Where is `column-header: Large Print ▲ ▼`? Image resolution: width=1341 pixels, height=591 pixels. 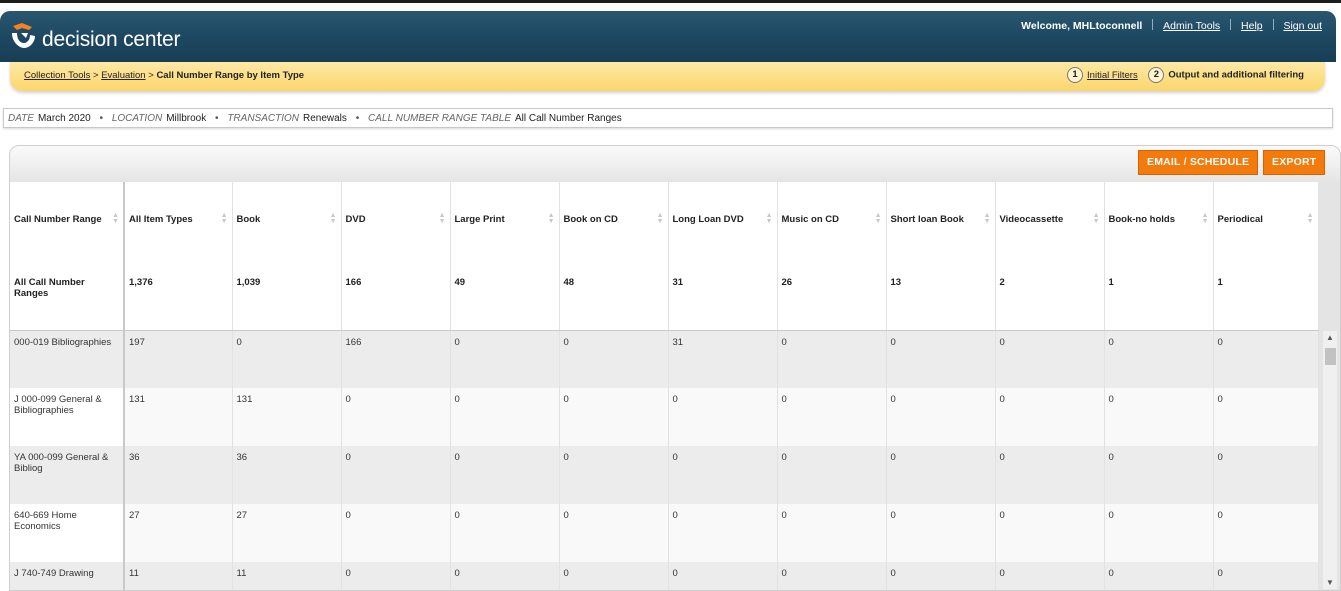 column-header: Large Print ▲ ▼ is located at coordinates (505, 226).